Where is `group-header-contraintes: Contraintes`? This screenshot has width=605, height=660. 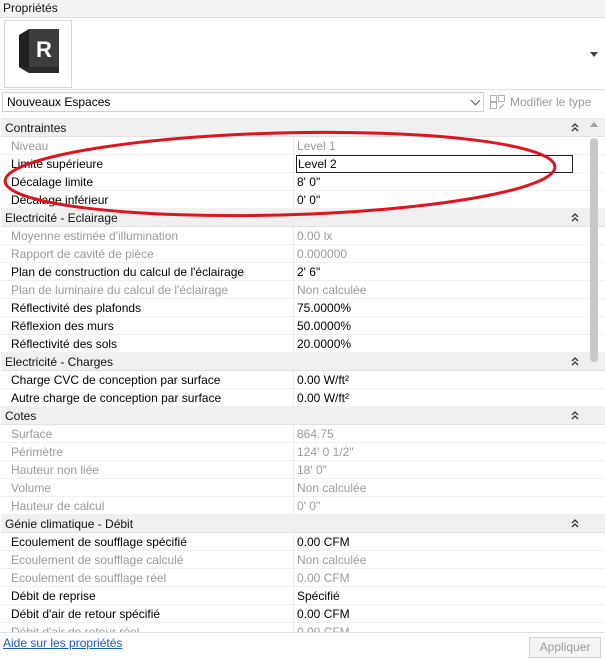 group-header-contraintes: Contraintes is located at coordinates (303, 128).